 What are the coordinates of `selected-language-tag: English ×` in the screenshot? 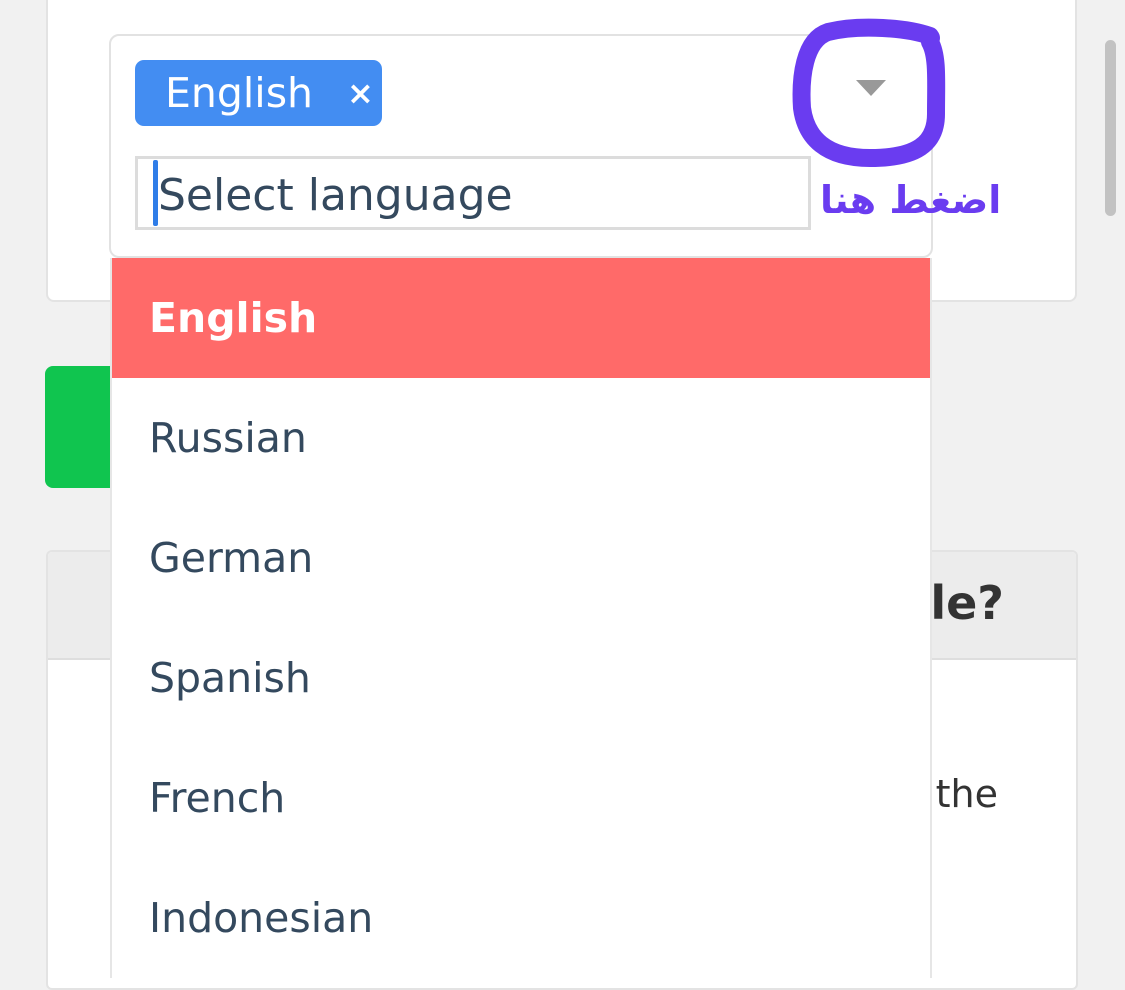 It's located at (258, 93).